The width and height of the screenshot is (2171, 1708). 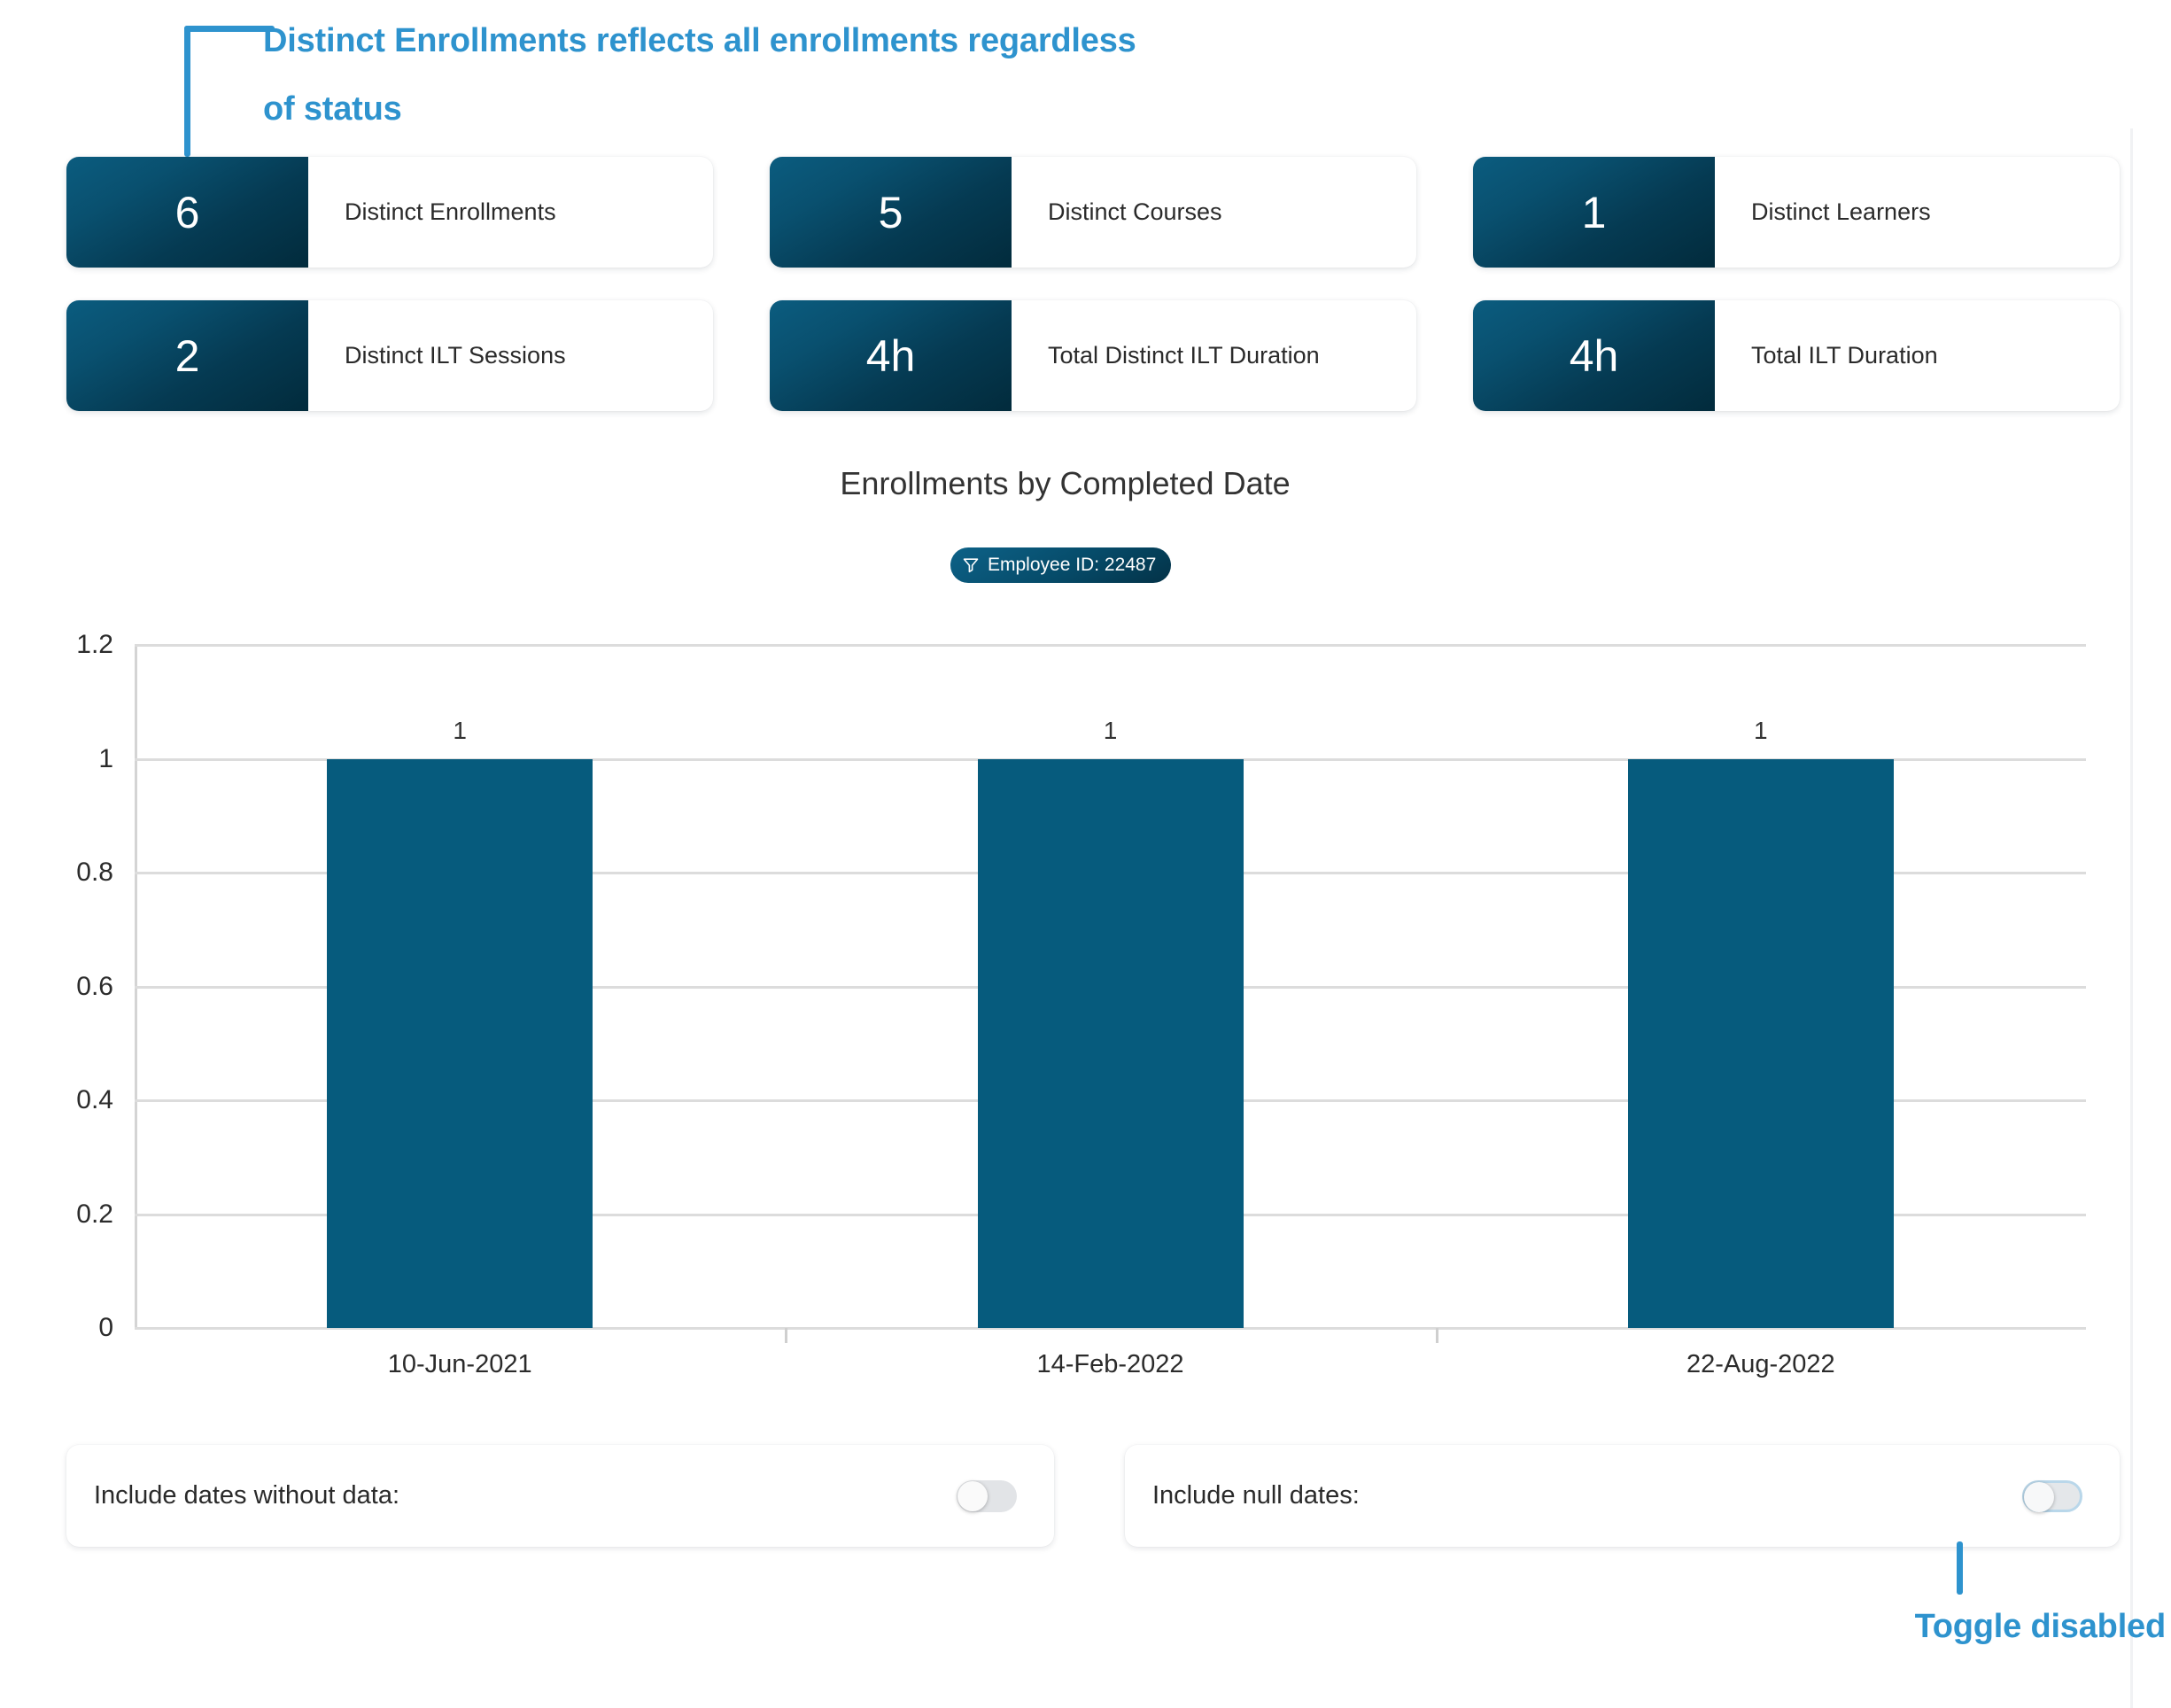 I want to click on y-axis-tick-label: 0.6, so click(x=94, y=986).